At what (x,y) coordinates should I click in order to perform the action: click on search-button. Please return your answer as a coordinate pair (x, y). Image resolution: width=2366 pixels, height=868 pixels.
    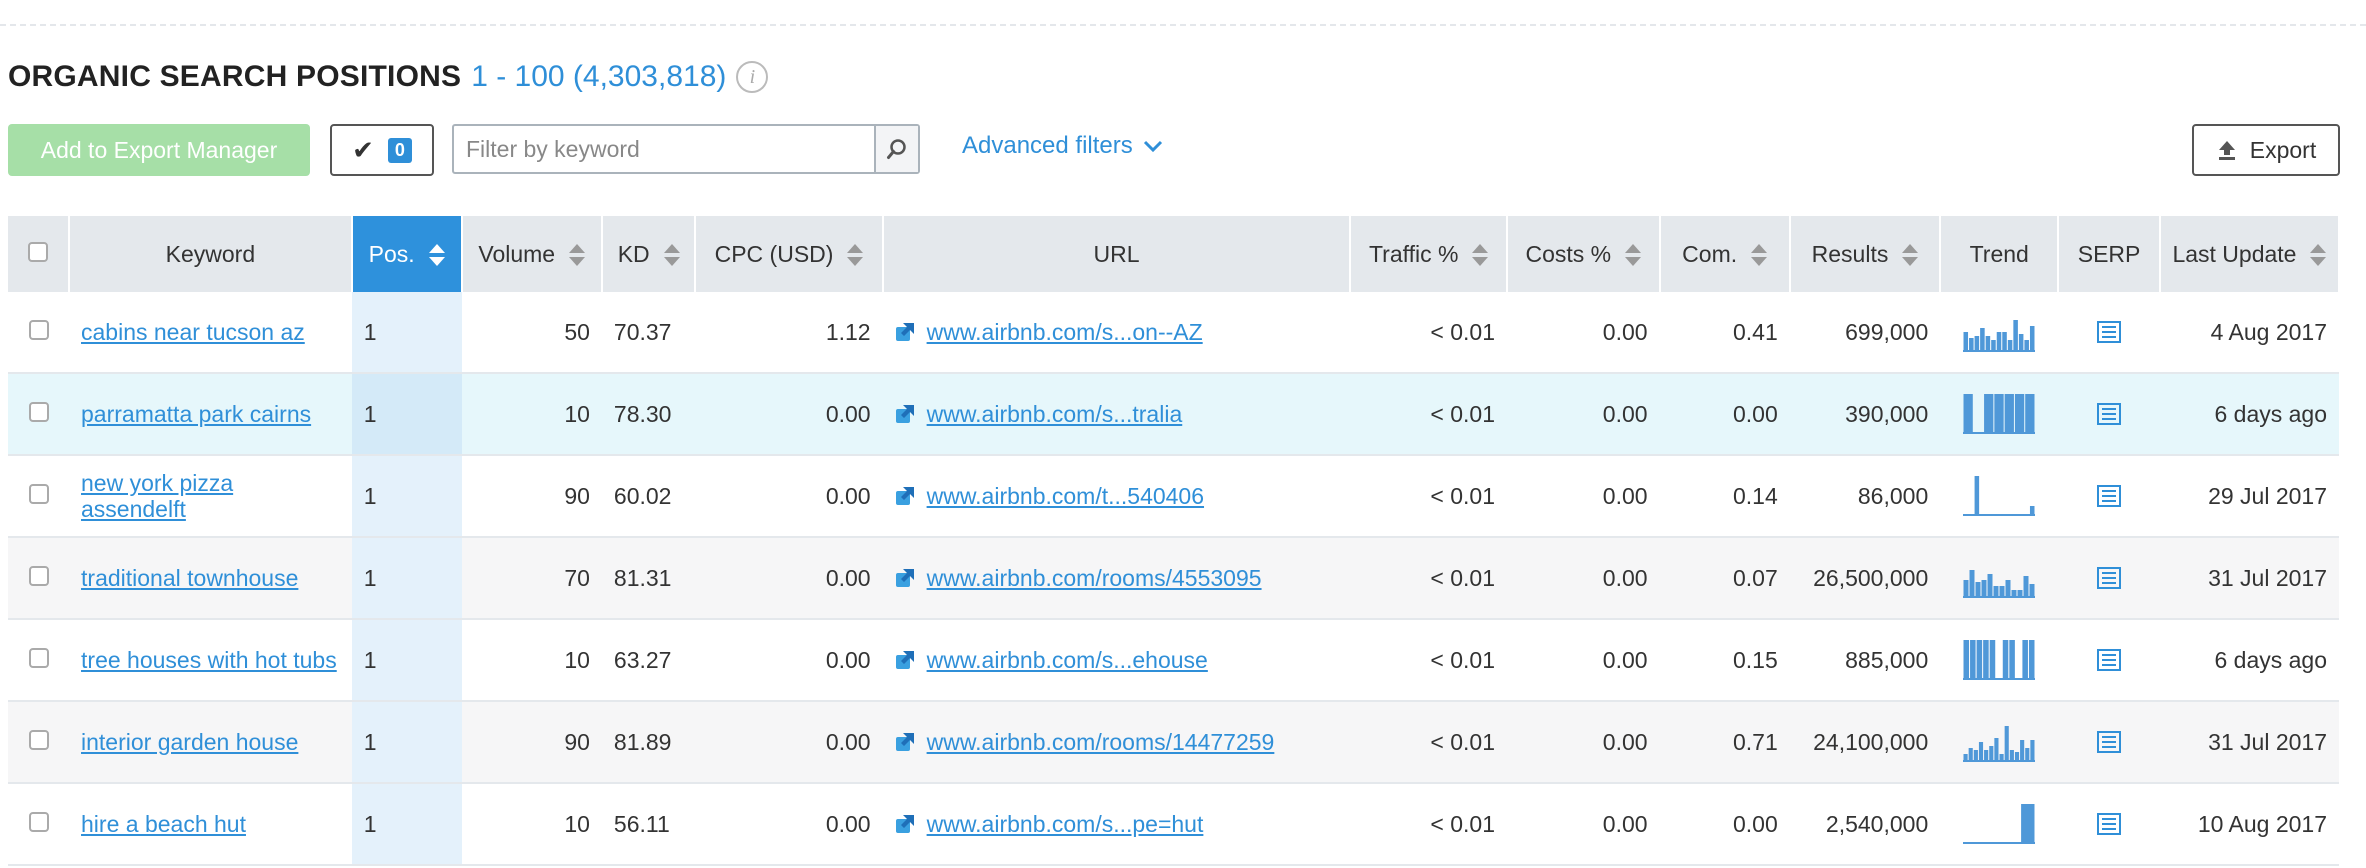
    Looking at the image, I should click on (896, 149).